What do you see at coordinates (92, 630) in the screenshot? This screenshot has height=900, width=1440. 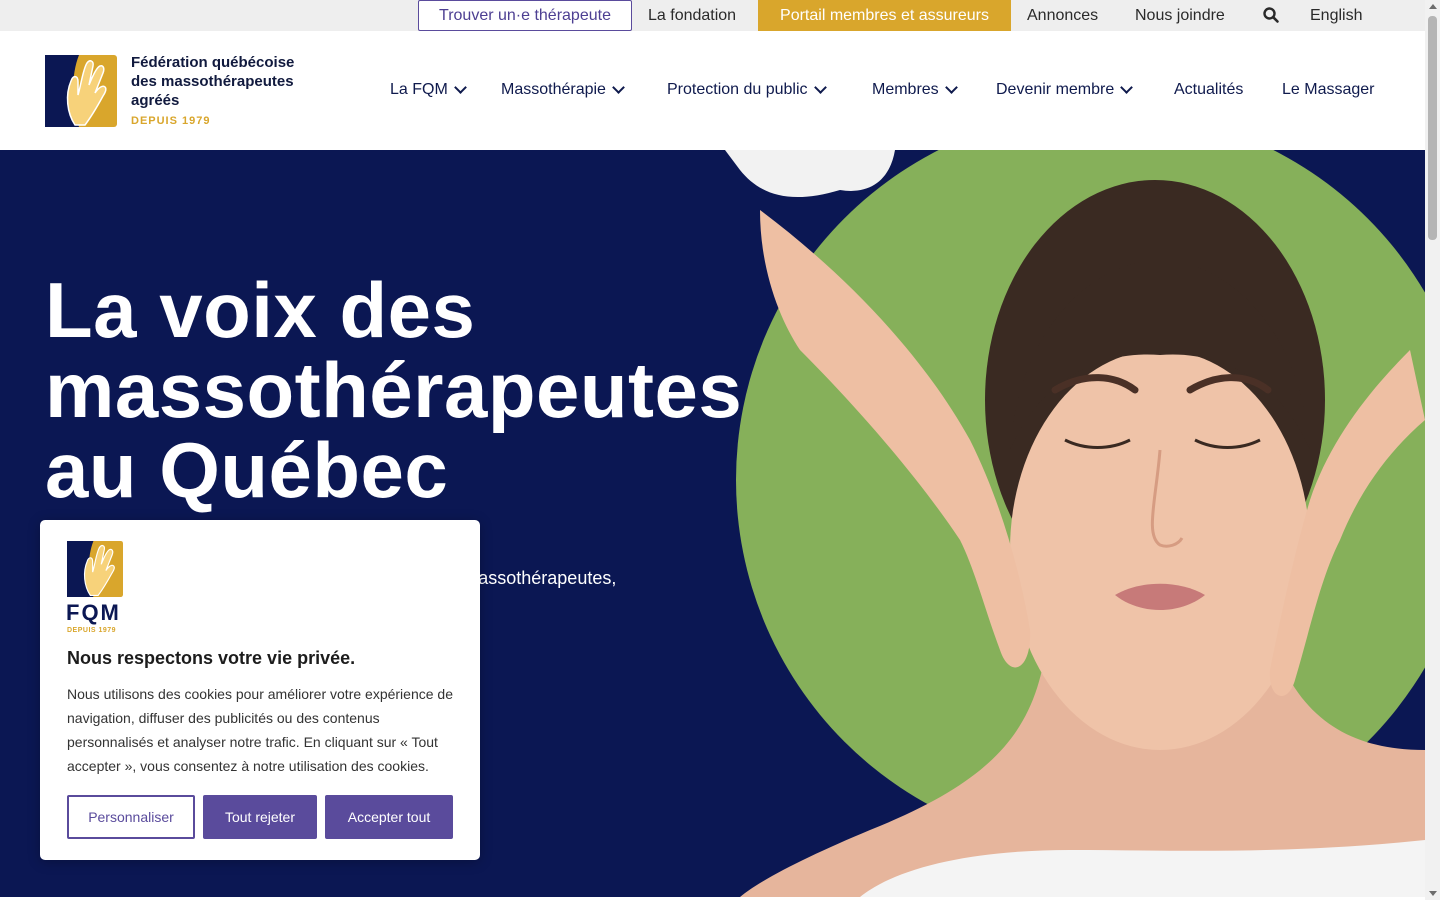 I see `cookie-logo-since: DEPUIS 1979` at bounding box center [92, 630].